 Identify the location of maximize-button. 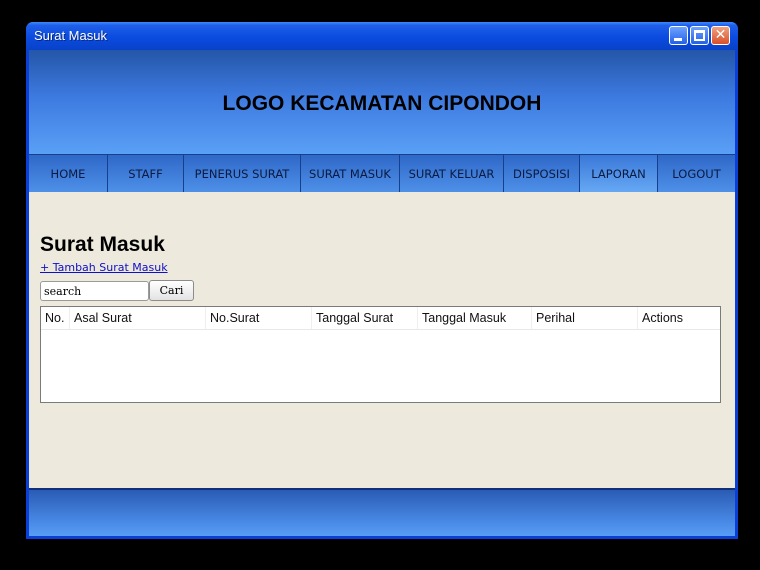
(699, 35).